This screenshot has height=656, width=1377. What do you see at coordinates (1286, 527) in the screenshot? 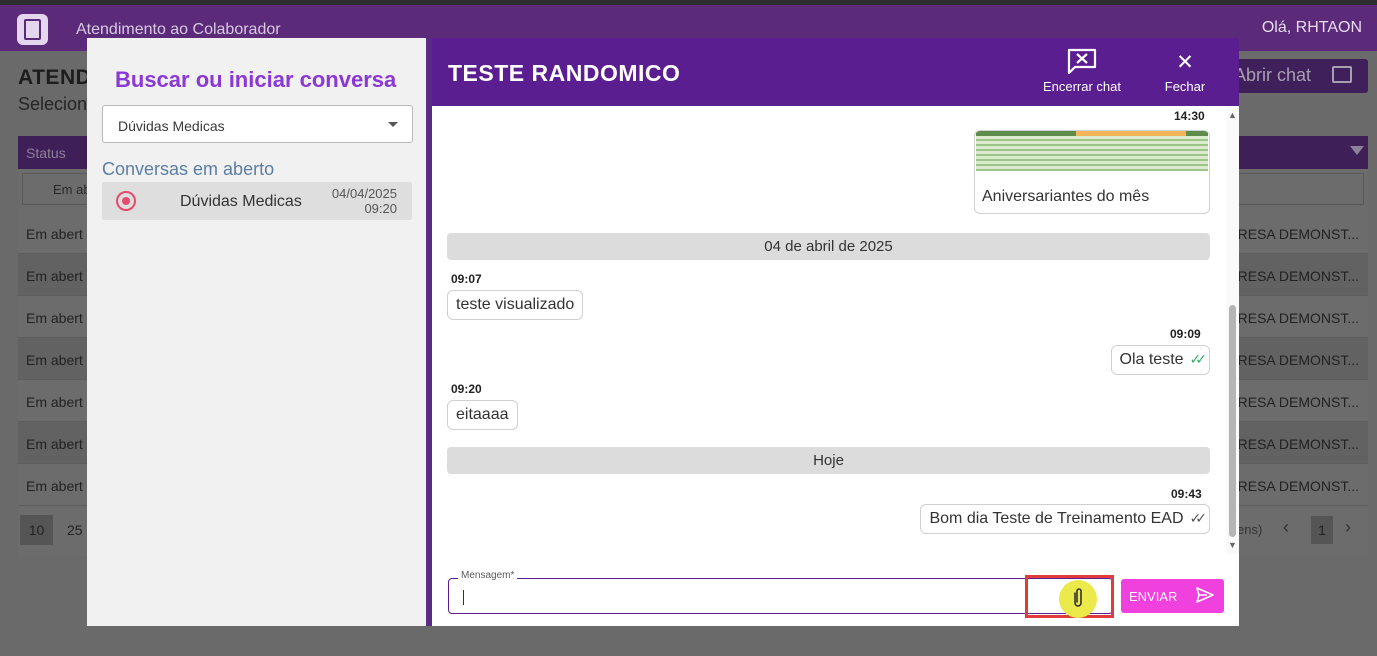
I see `prev-page-icon: ‹` at bounding box center [1286, 527].